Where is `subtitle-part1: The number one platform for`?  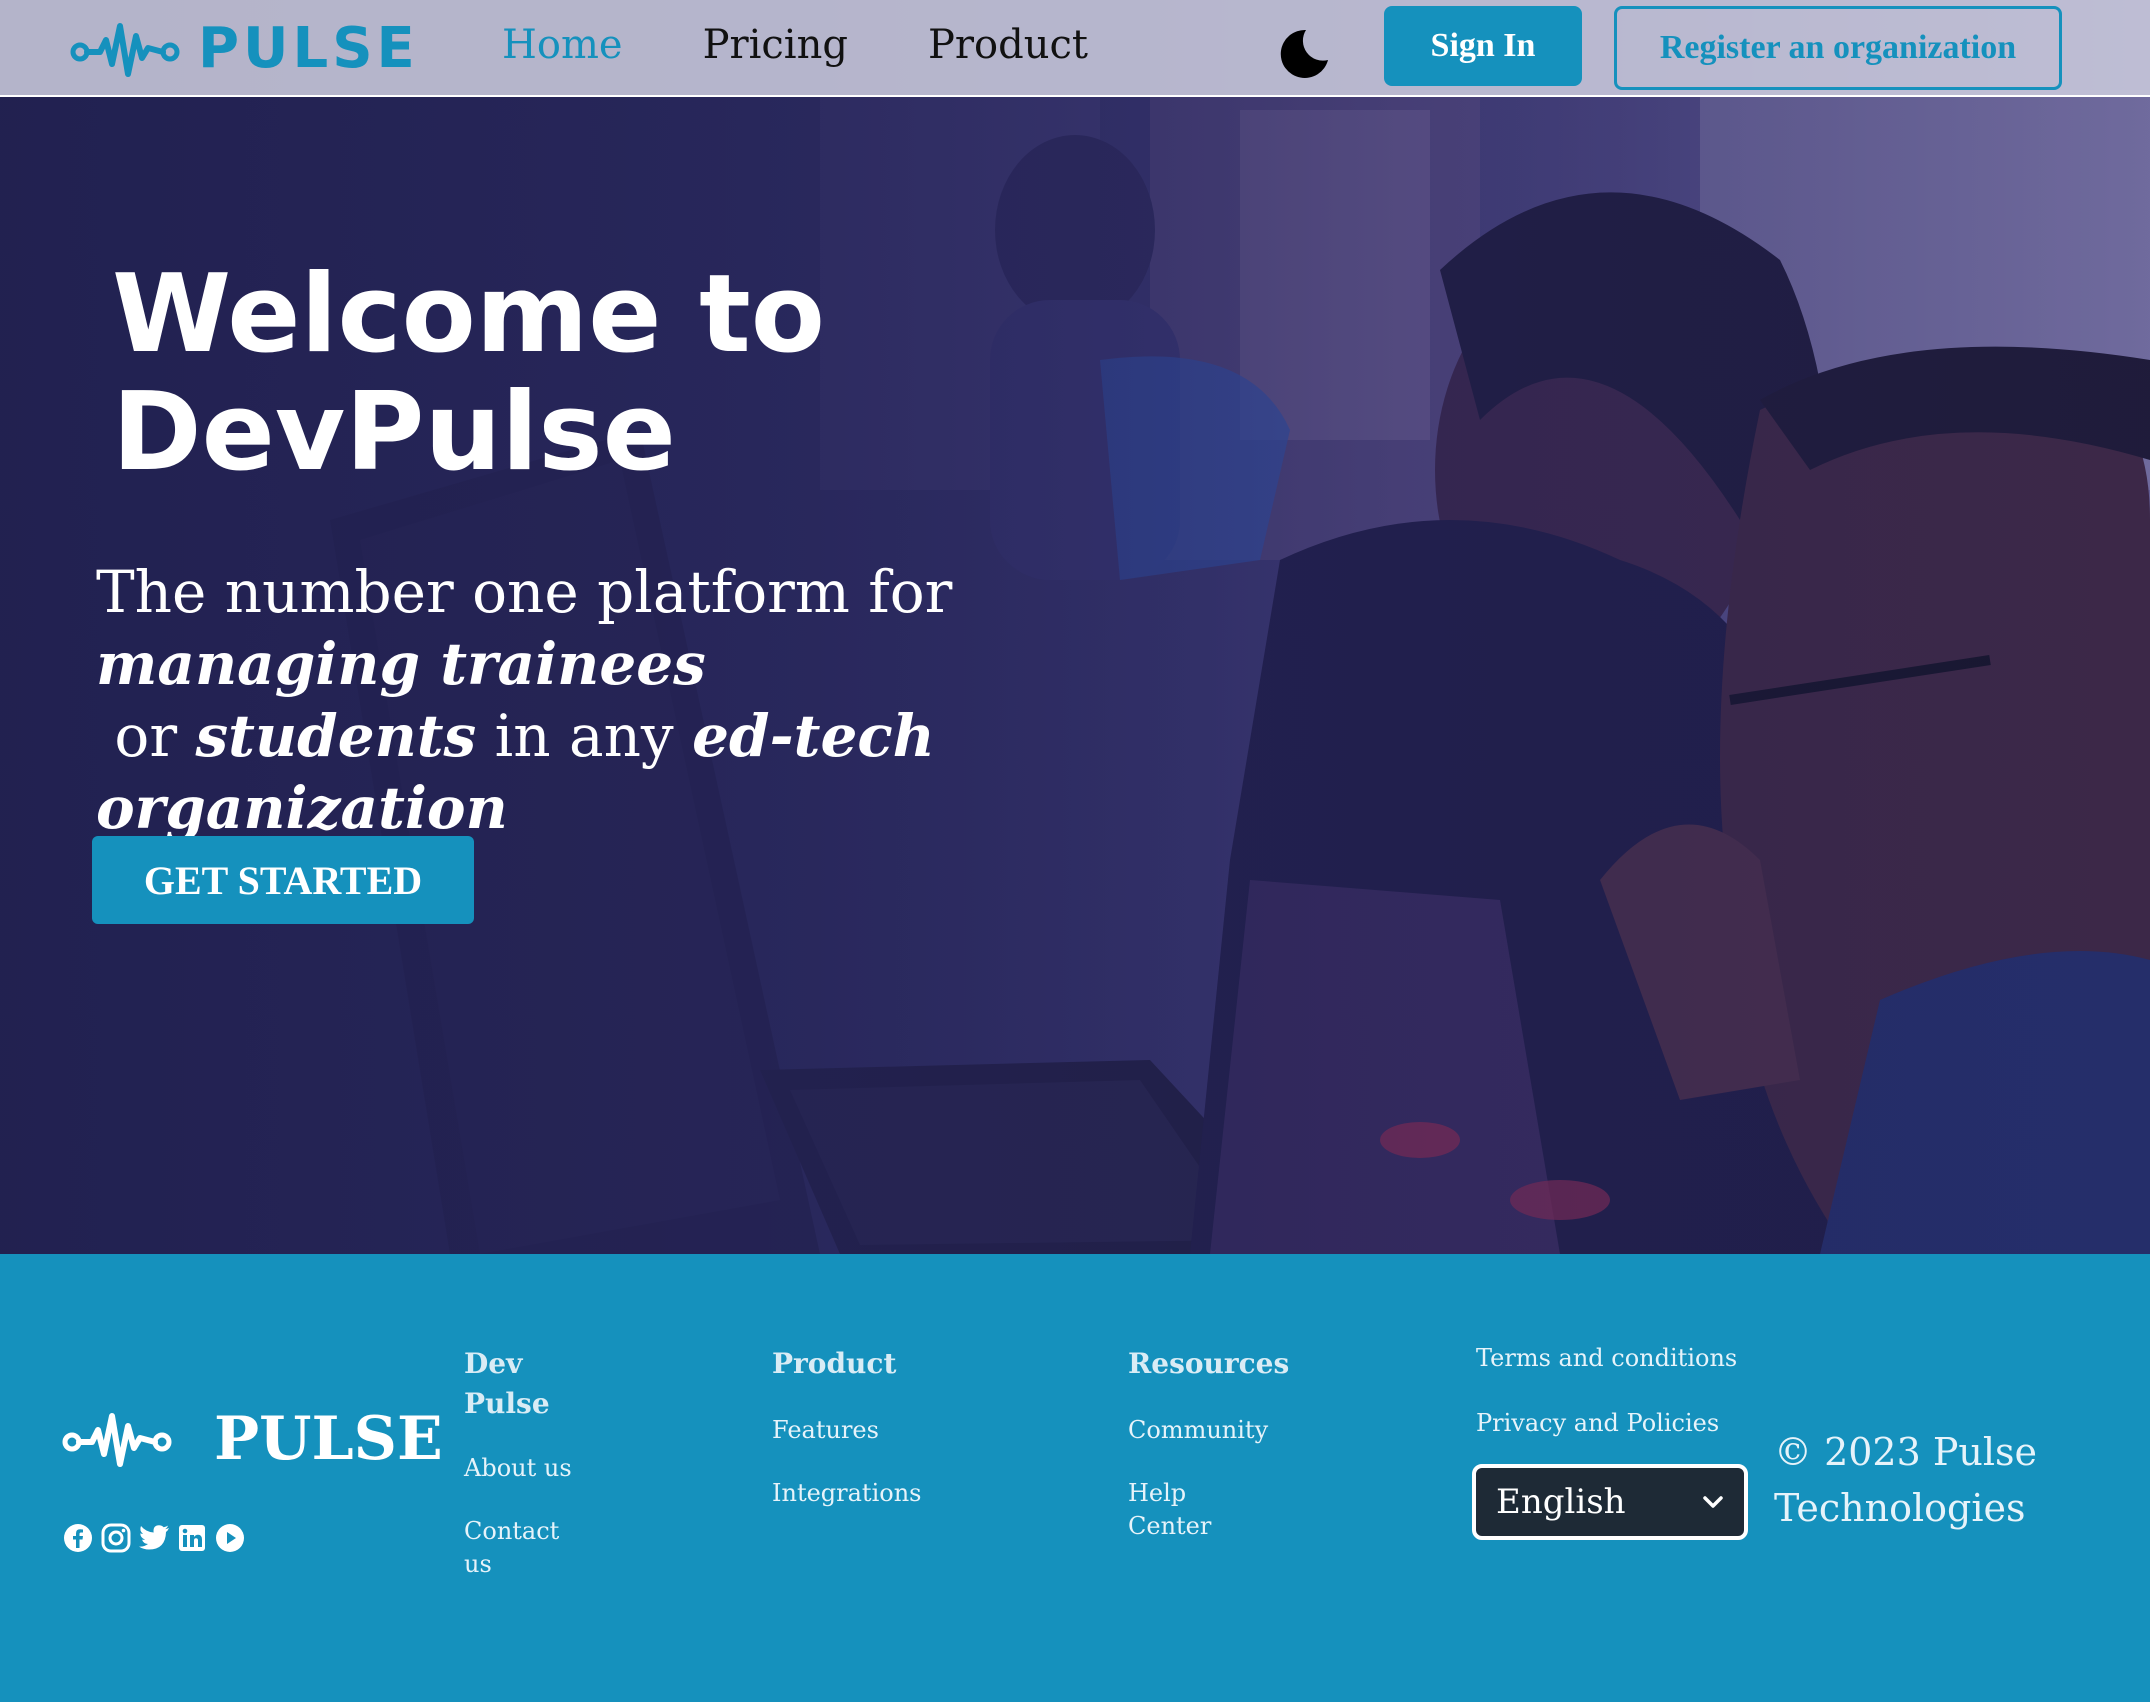 subtitle-part1: The number one platform for is located at coordinates (524, 592).